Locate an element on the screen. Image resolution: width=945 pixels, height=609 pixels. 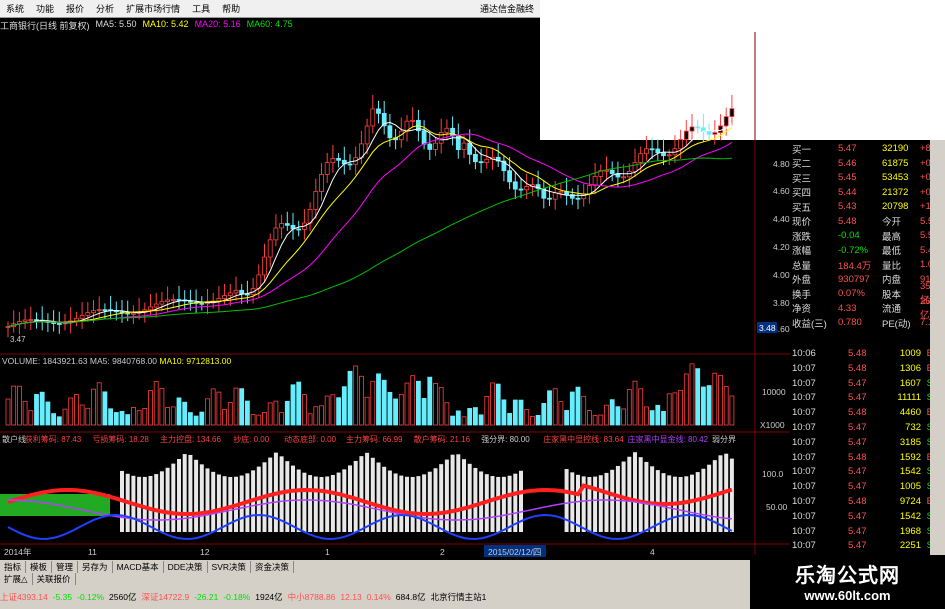
vol-axis-unit: X1000 is located at coordinates (772, 425).